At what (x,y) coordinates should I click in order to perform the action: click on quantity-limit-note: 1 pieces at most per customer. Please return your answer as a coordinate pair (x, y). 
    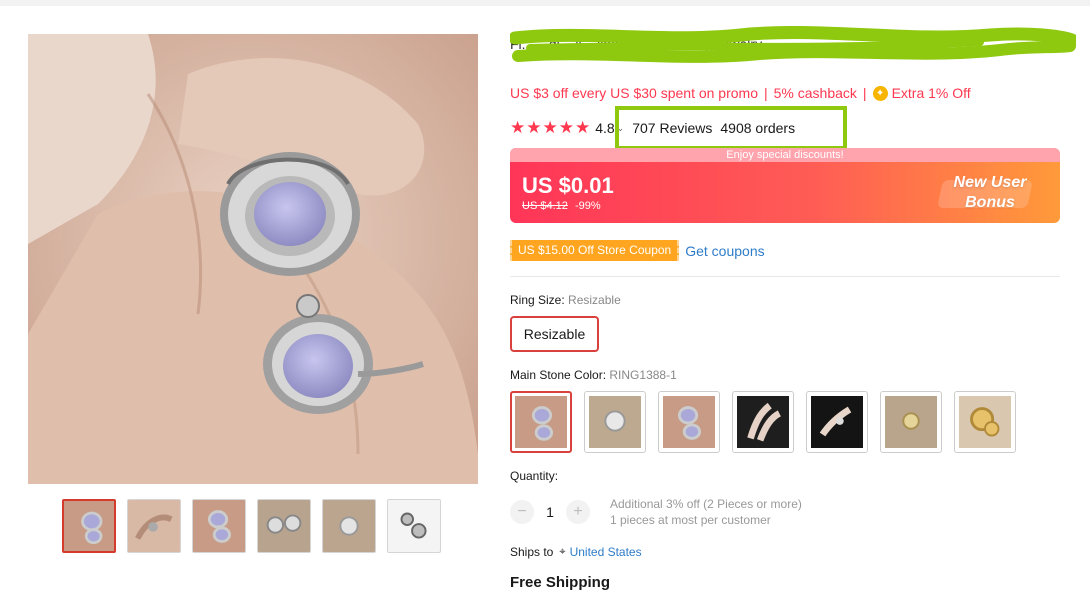
    Looking at the image, I should click on (690, 520).